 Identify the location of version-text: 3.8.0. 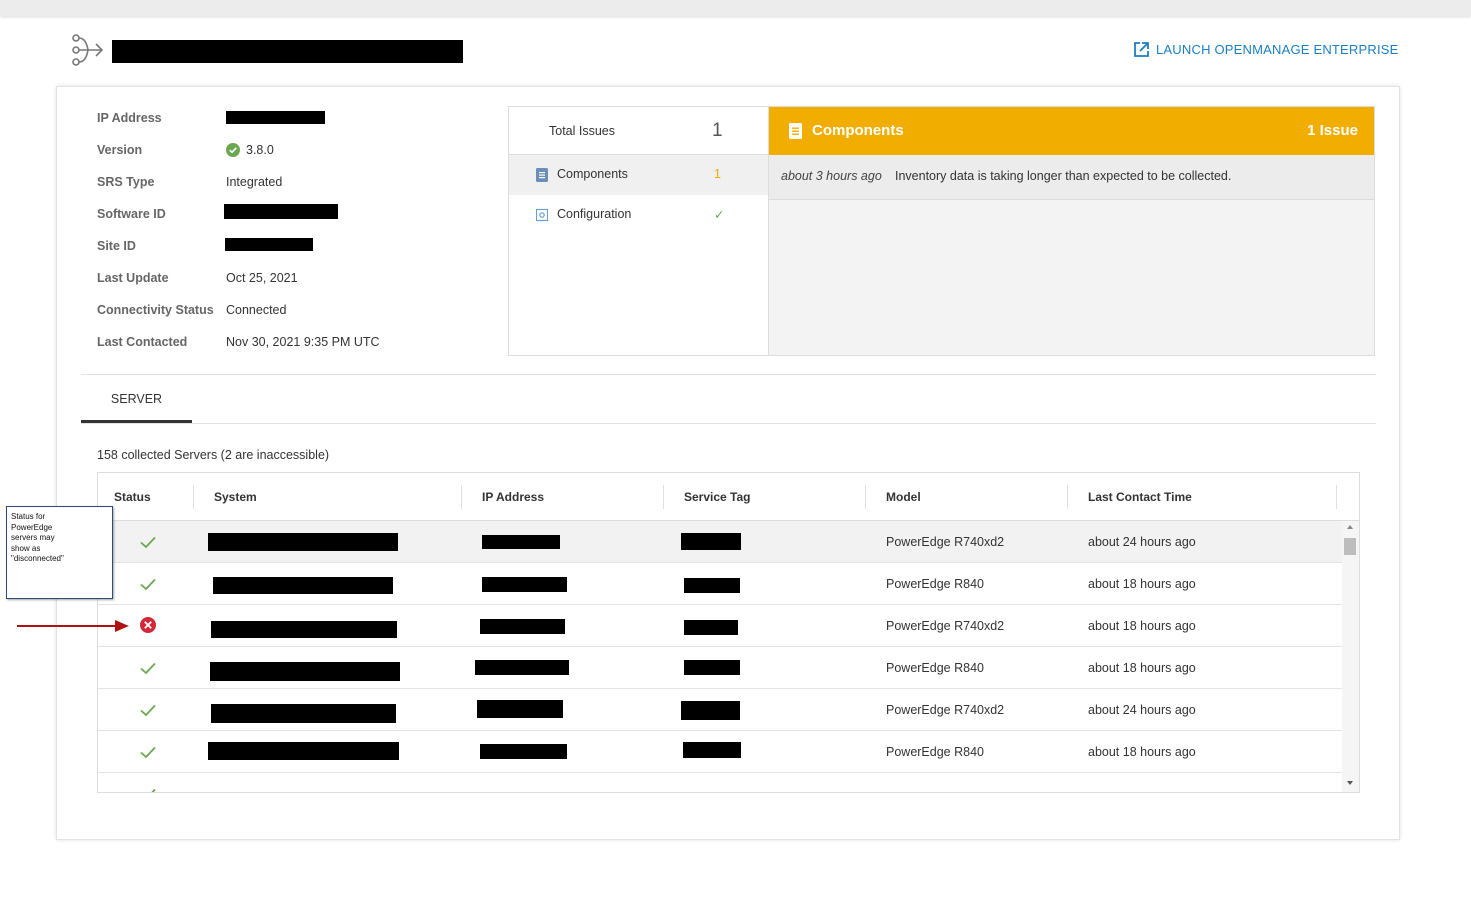
(260, 150).